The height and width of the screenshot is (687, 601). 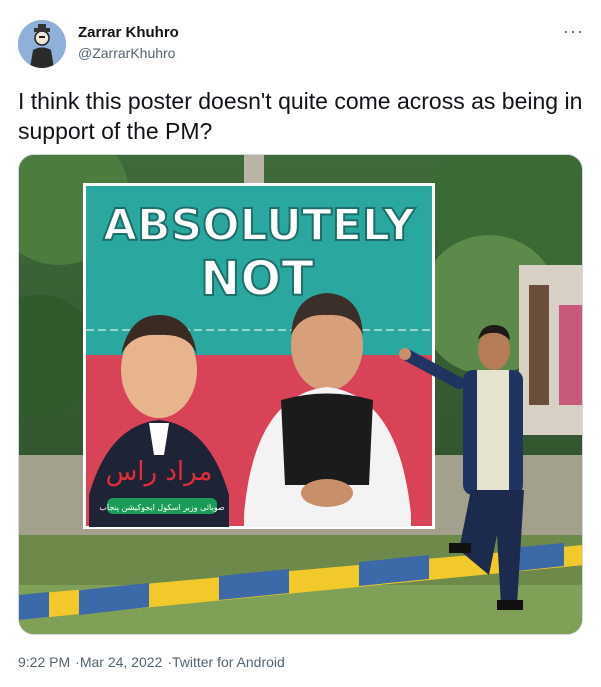 I want to click on author-handle: @ZarrarKhuhro, so click(x=128, y=53).